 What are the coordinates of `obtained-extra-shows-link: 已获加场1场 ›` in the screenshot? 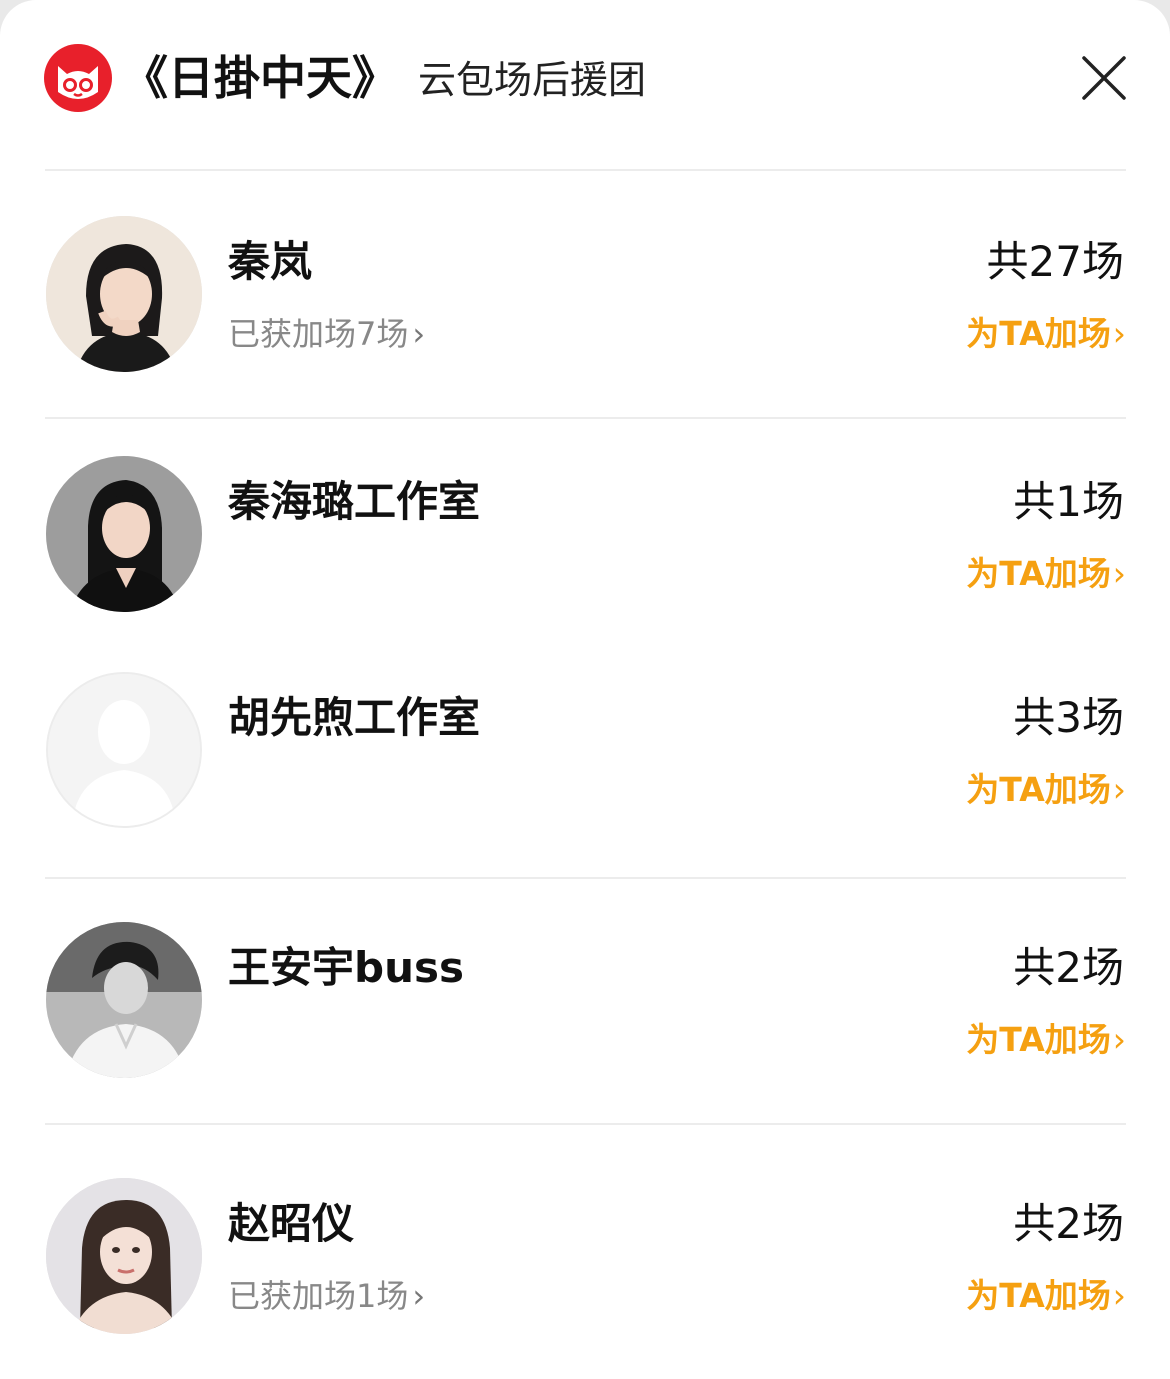 It's located at (326, 1296).